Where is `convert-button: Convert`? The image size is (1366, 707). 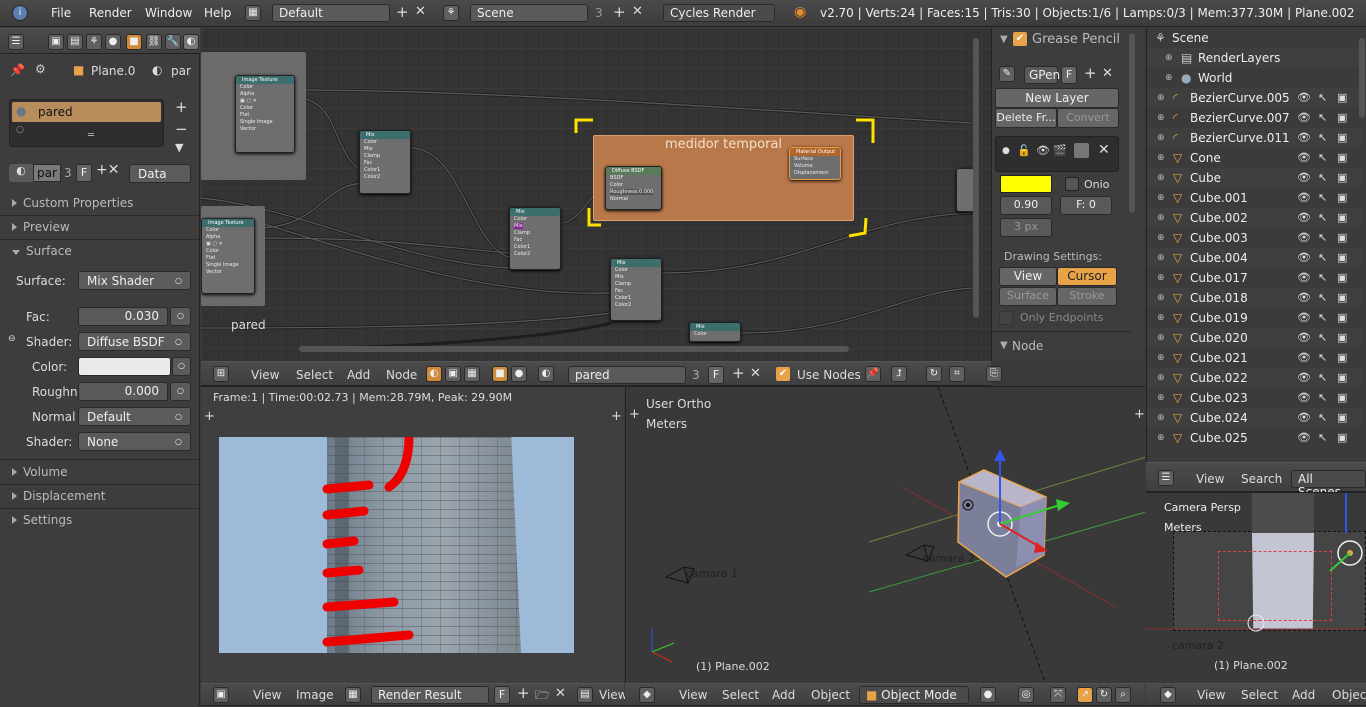
convert-button: Convert is located at coordinates (1088, 118).